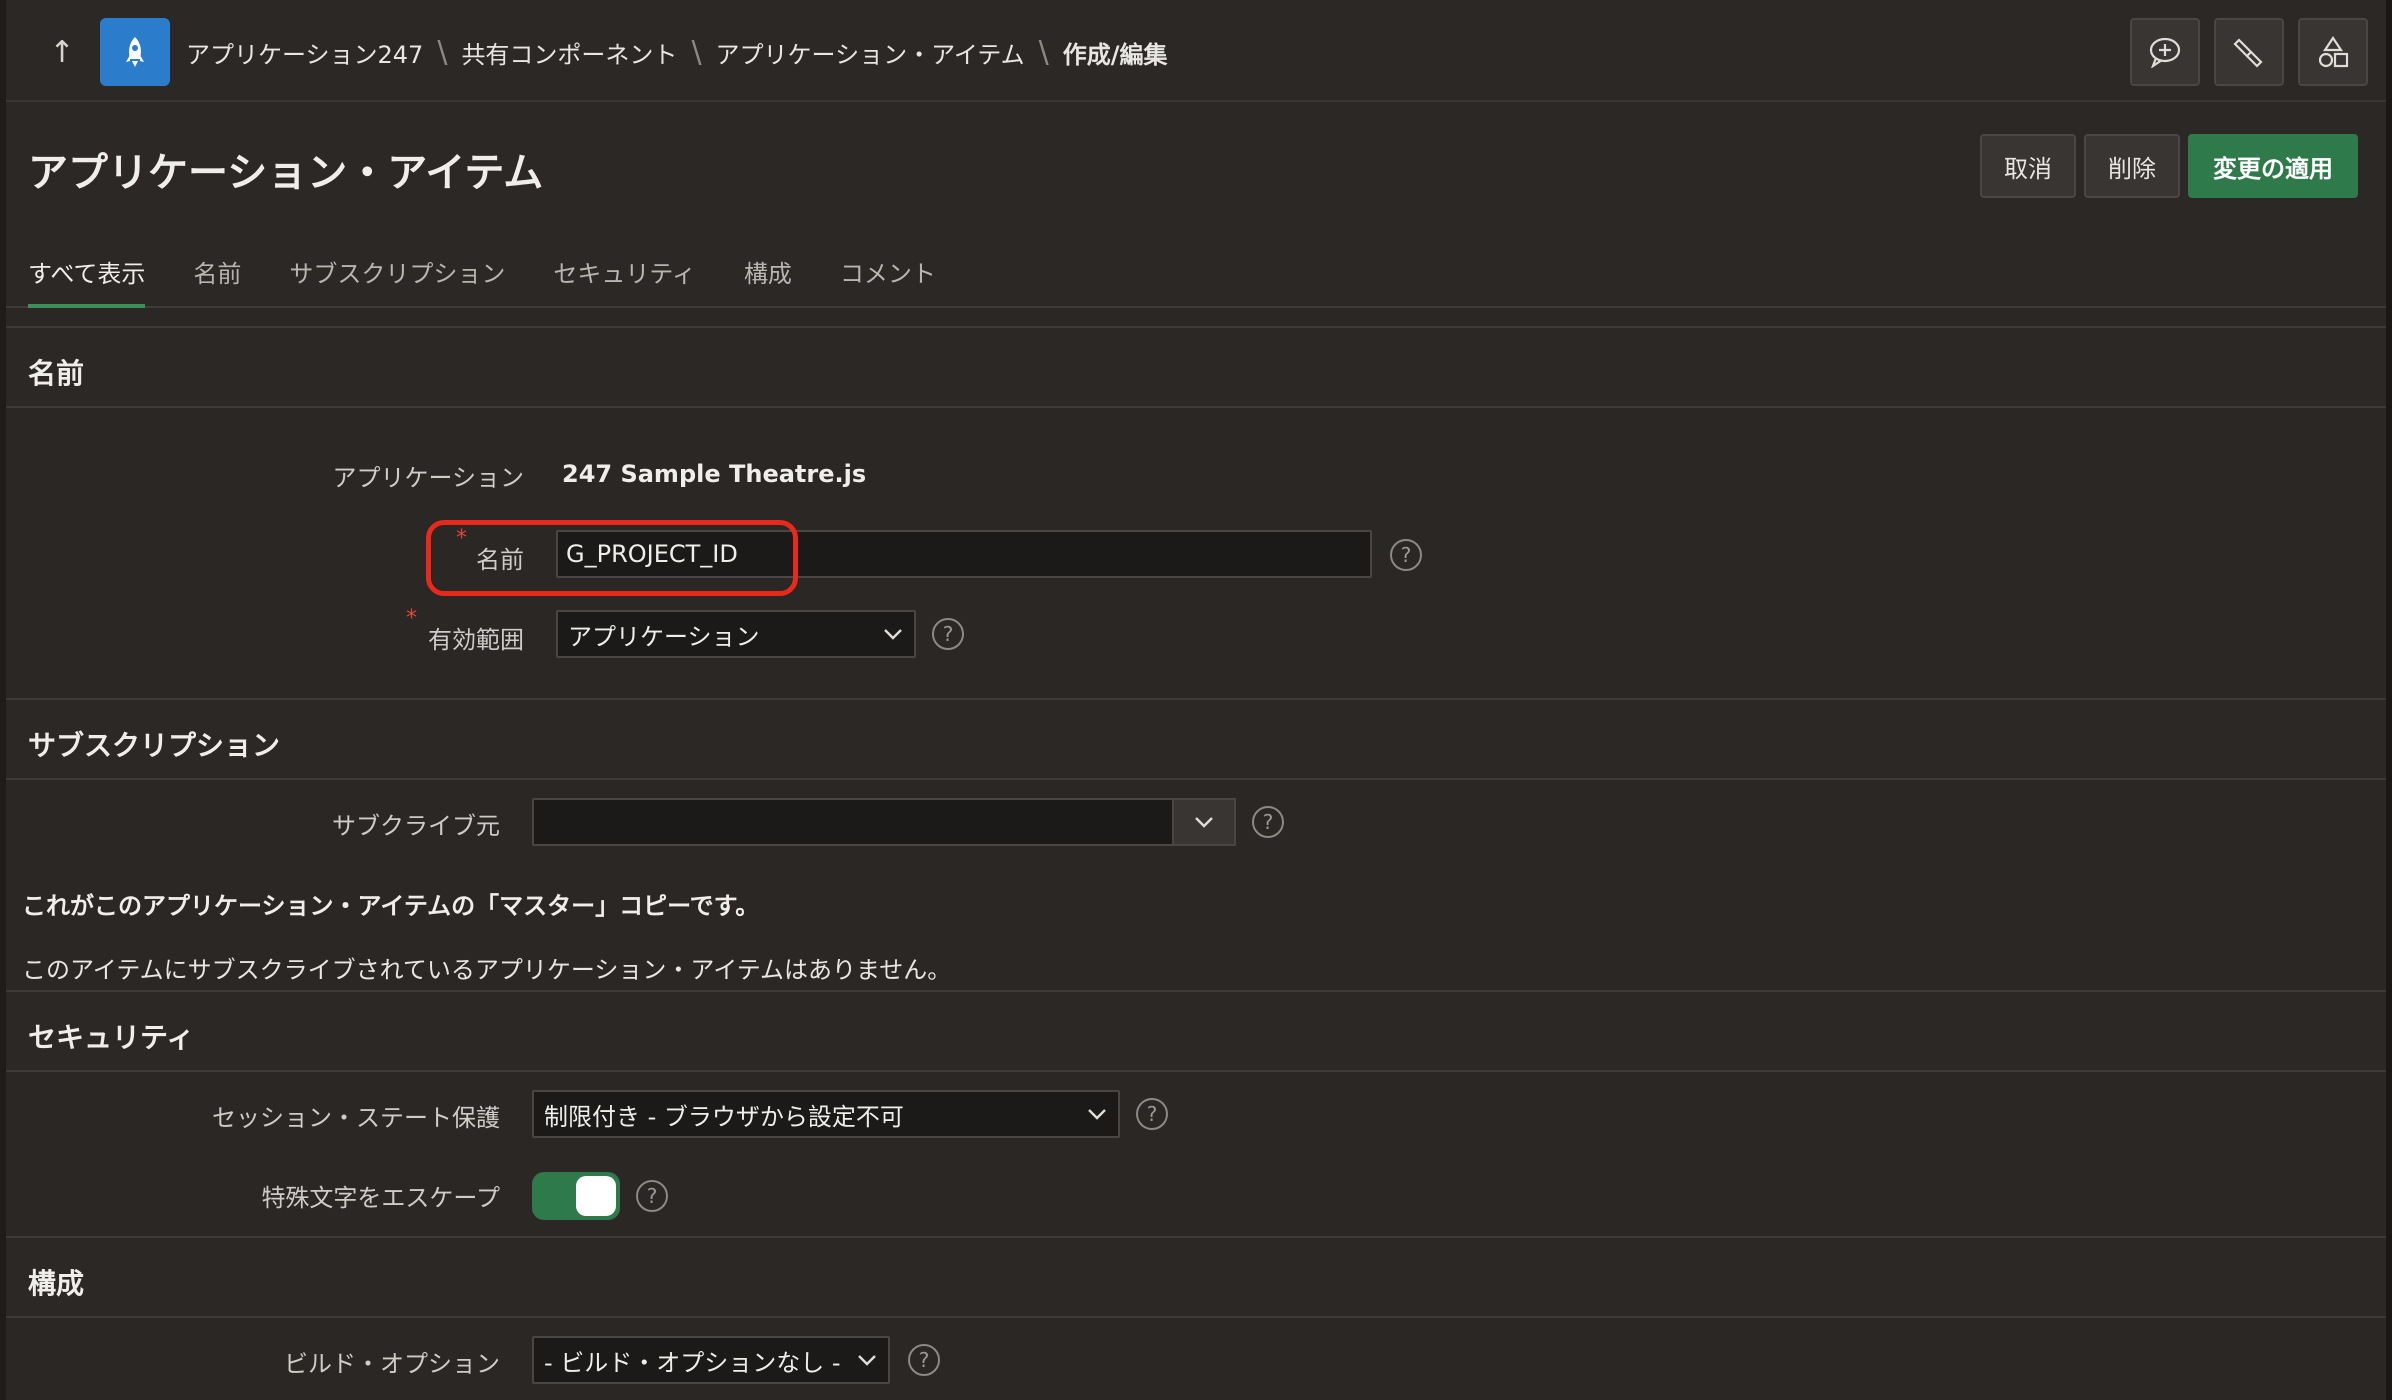  I want to click on delete-button: 削除, so click(2132, 166).